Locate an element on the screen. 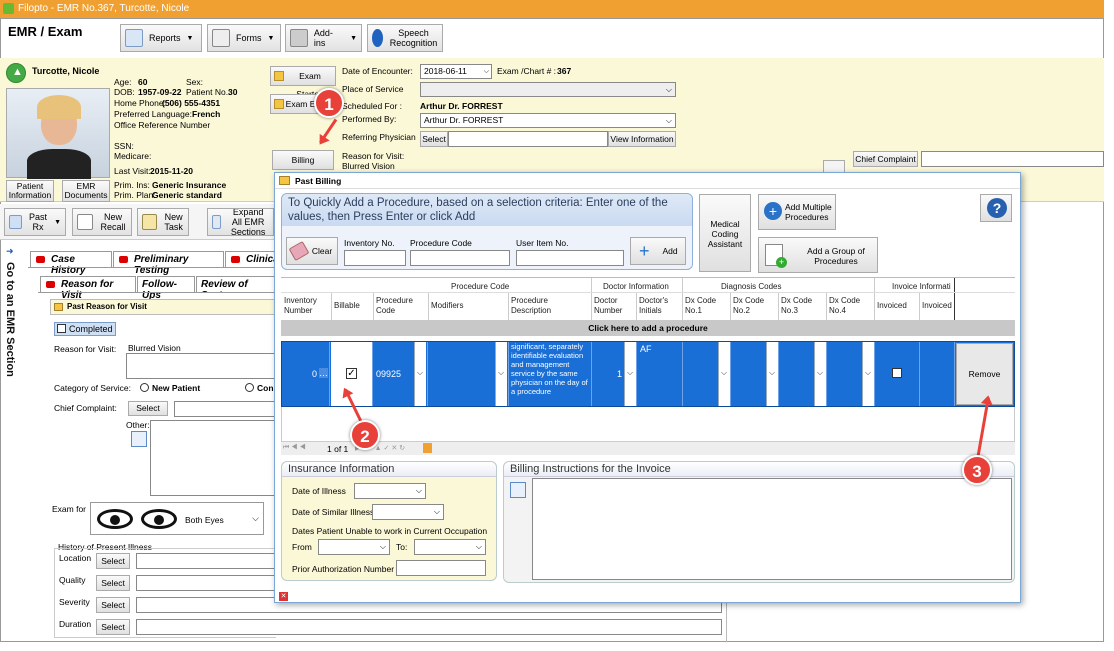 The image size is (1114, 651). col-billable: Billable is located at coordinates (347, 306).